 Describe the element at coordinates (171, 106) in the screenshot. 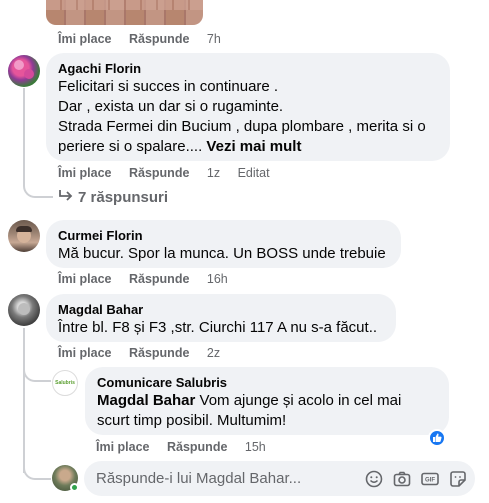

I see `comment-line: Dar , exista un dar si o rugaminte.` at that location.